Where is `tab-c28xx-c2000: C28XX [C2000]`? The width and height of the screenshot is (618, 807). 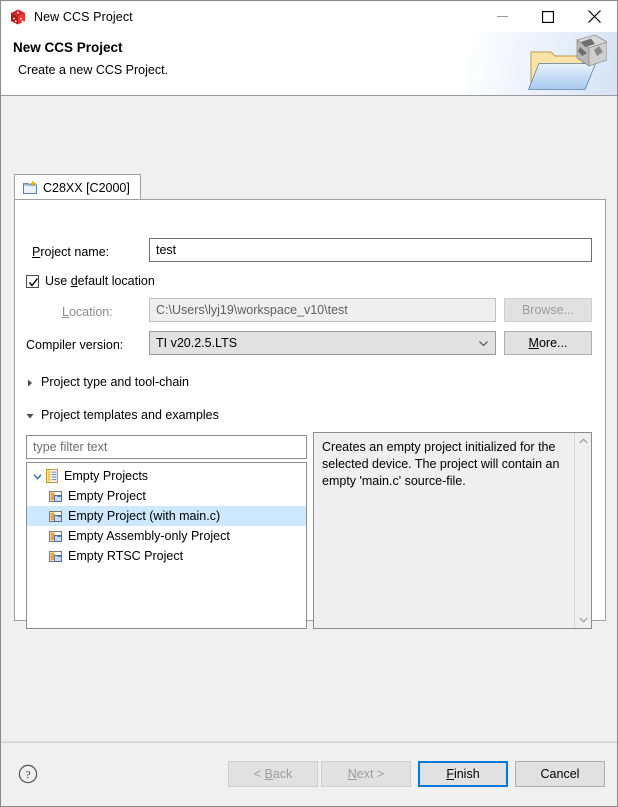 tab-c28xx-c2000: C28XX [C2000] is located at coordinates (77, 187).